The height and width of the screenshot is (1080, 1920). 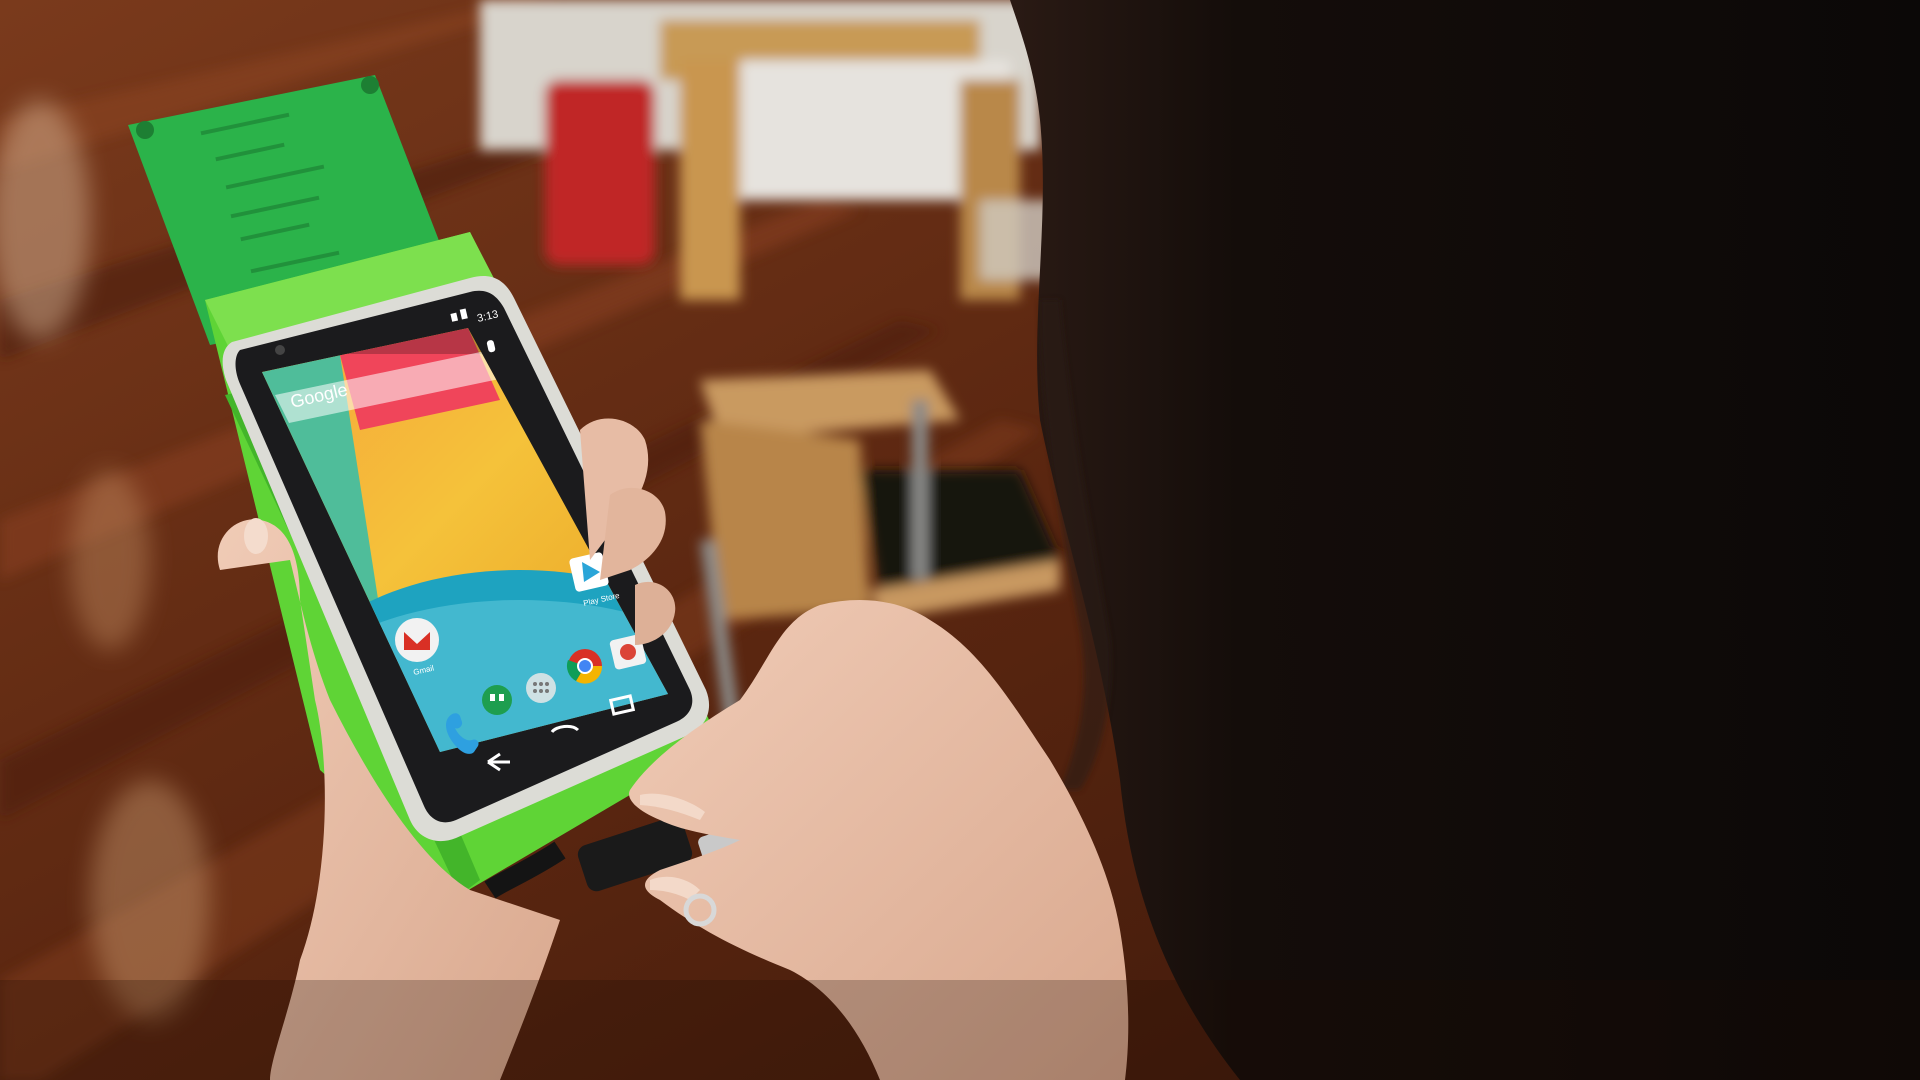 What do you see at coordinates (497, 700) in the screenshot?
I see `hangouts-icon` at bounding box center [497, 700].